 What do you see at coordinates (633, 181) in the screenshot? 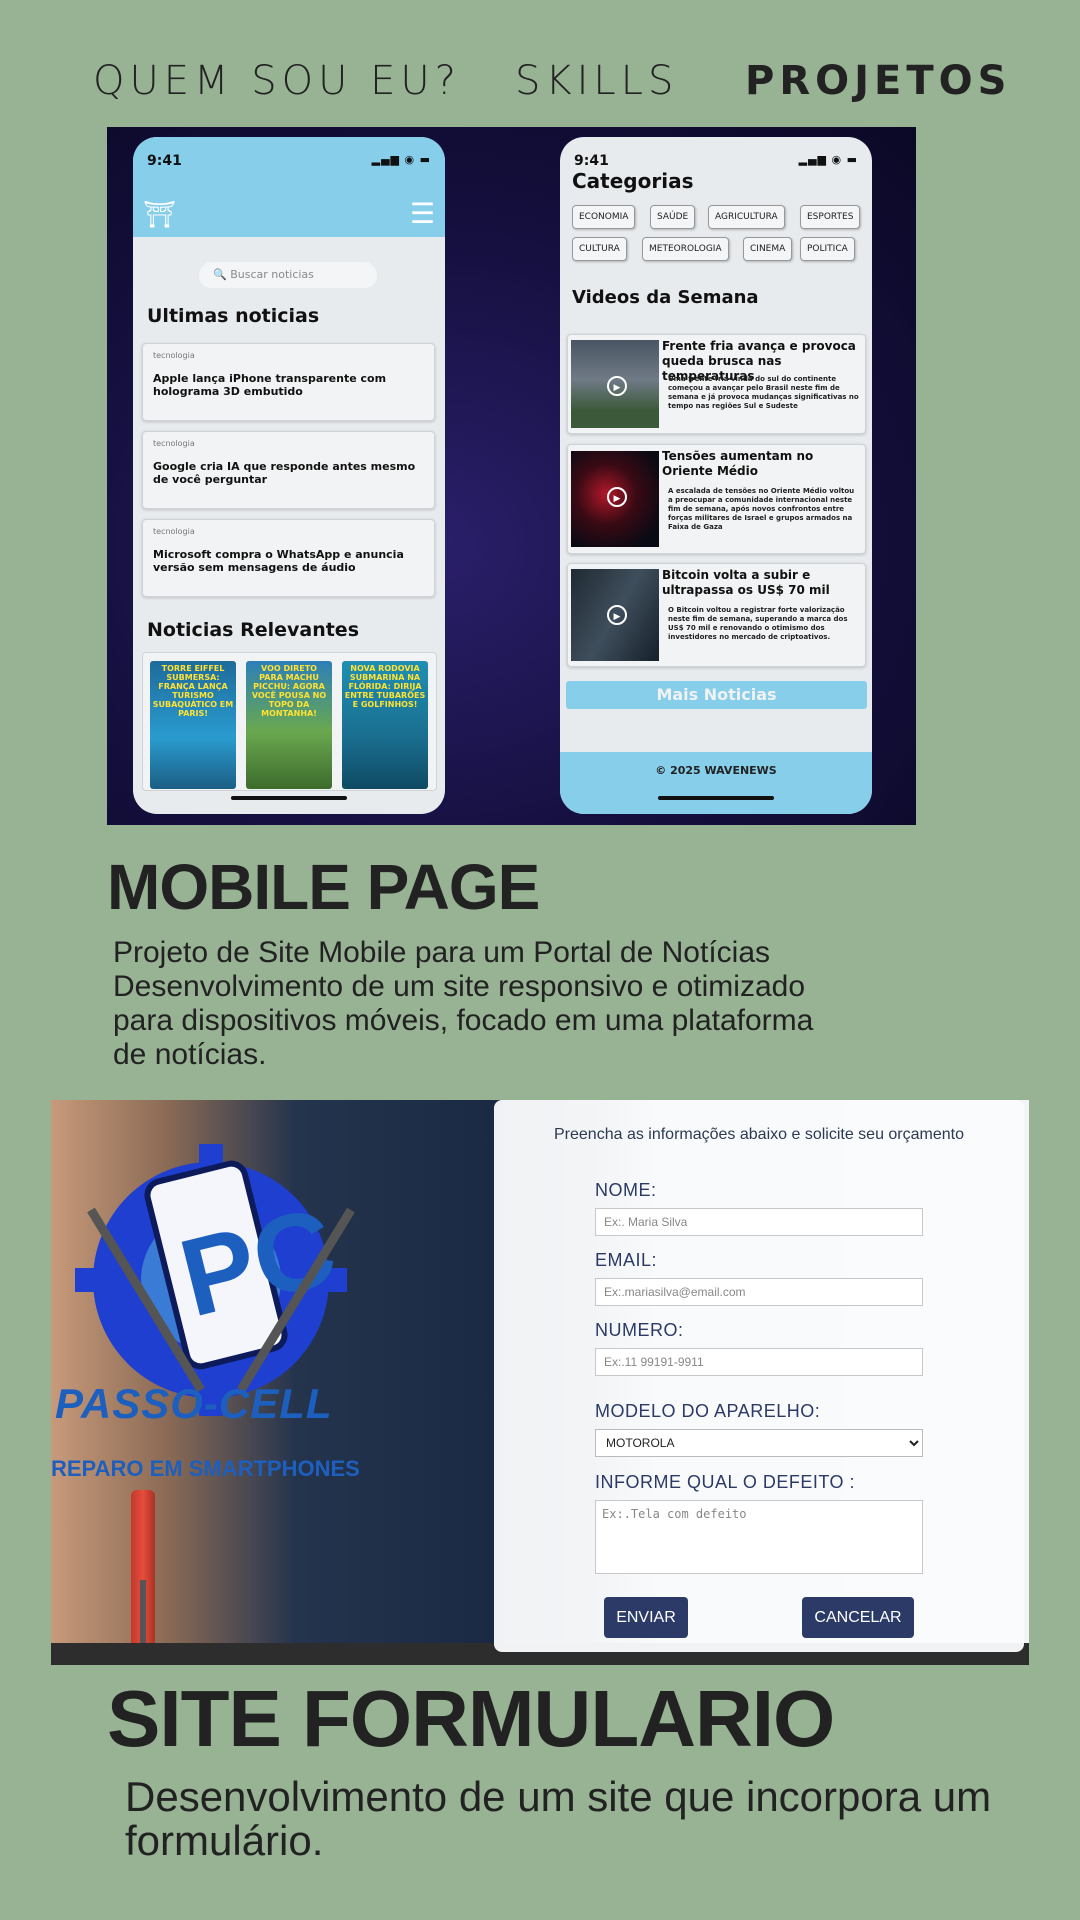
I see `categories-heading: Categorias` at bounding box center [633, 181].